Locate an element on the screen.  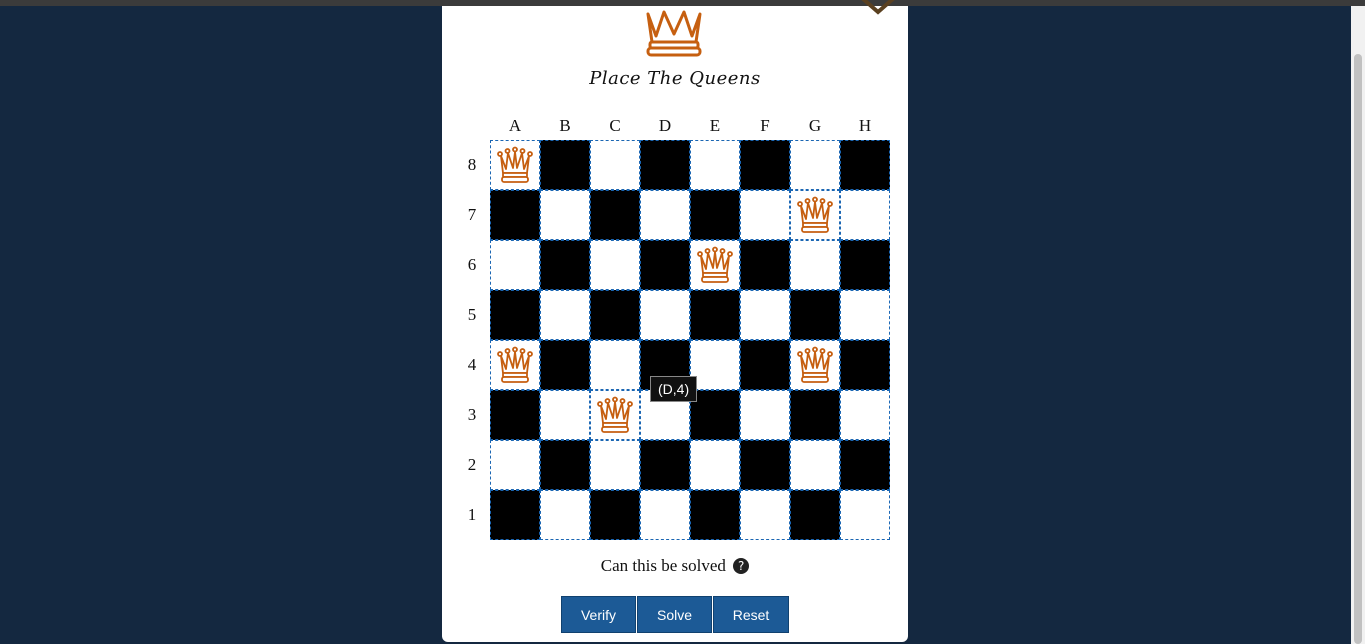
board-cell-h6 is located at coordinates (865, 265).